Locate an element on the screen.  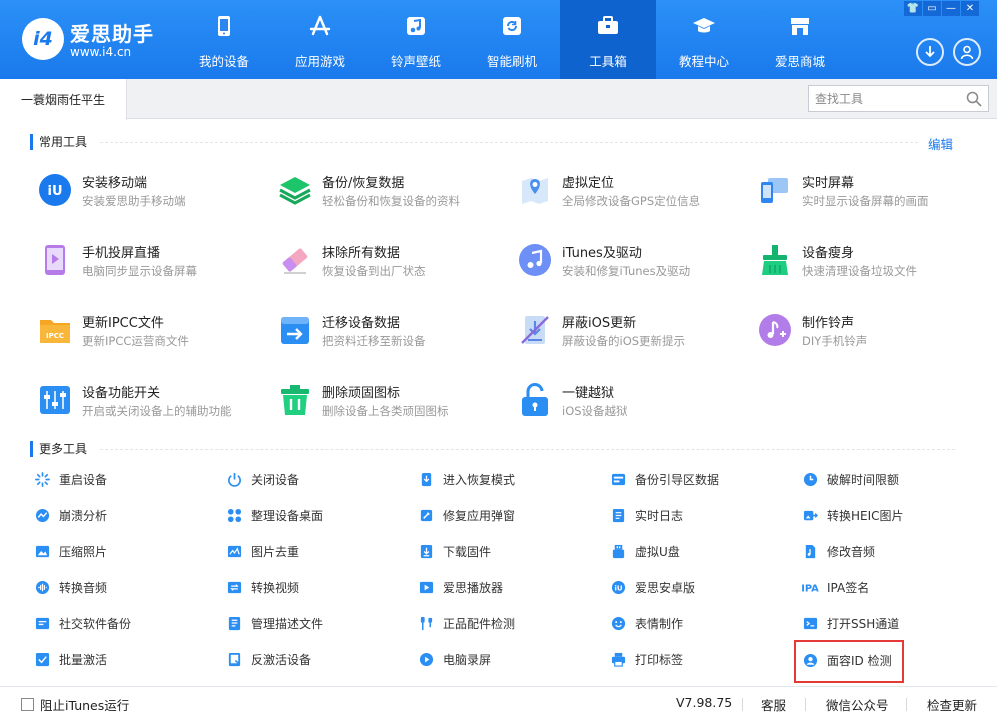
tool-desc: 实时显示设备屏幕的画面 is located at coordinates (865, 201).